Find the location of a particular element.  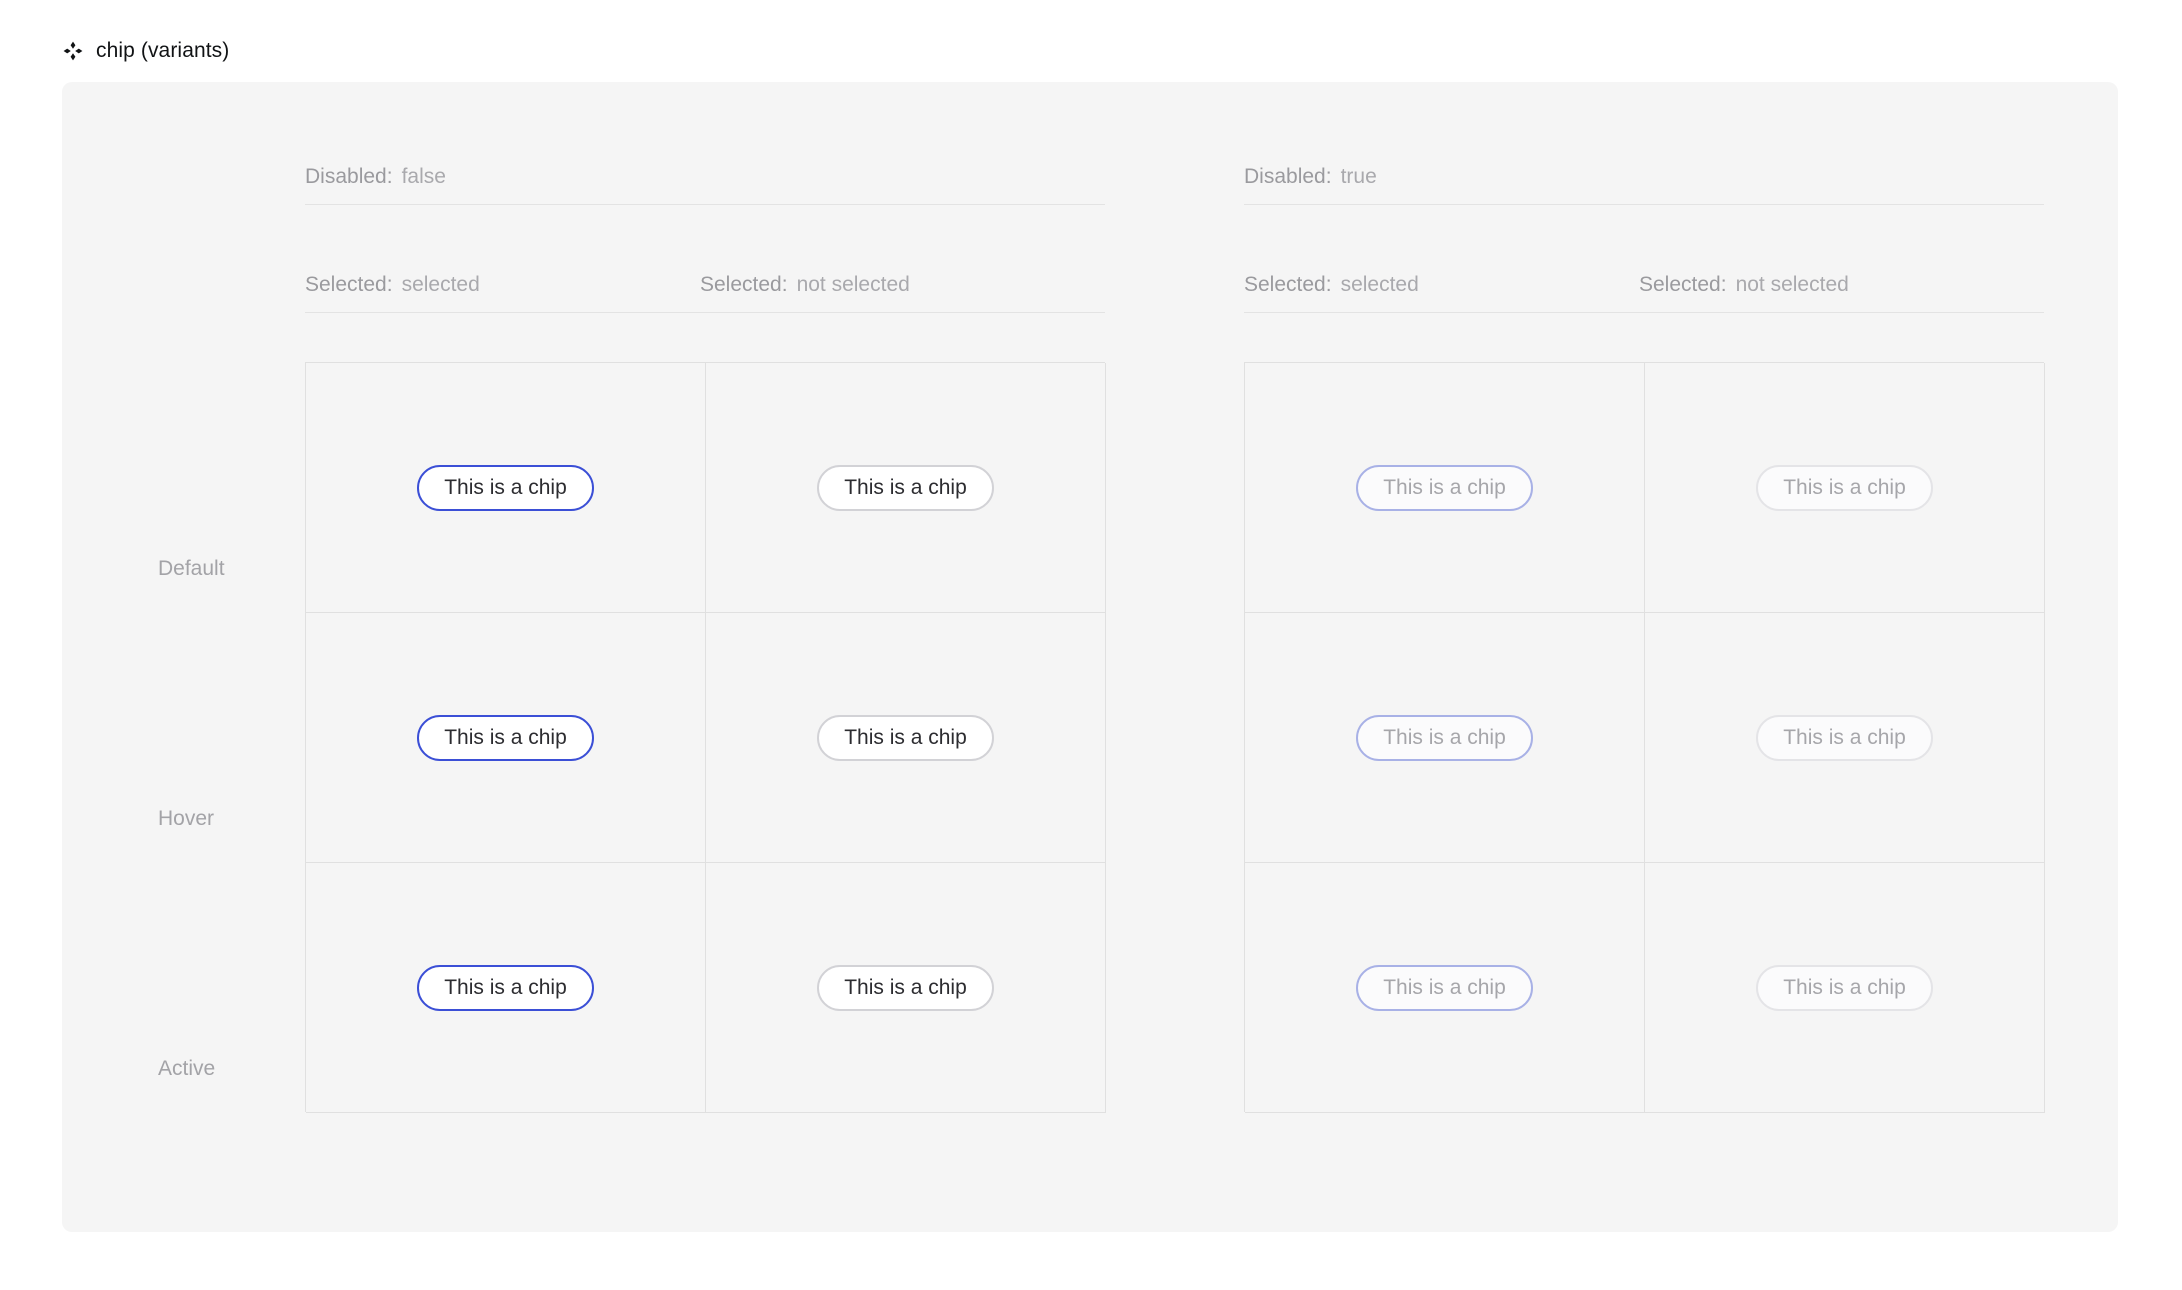

component-set-icon is located at coordinates (73, 51).